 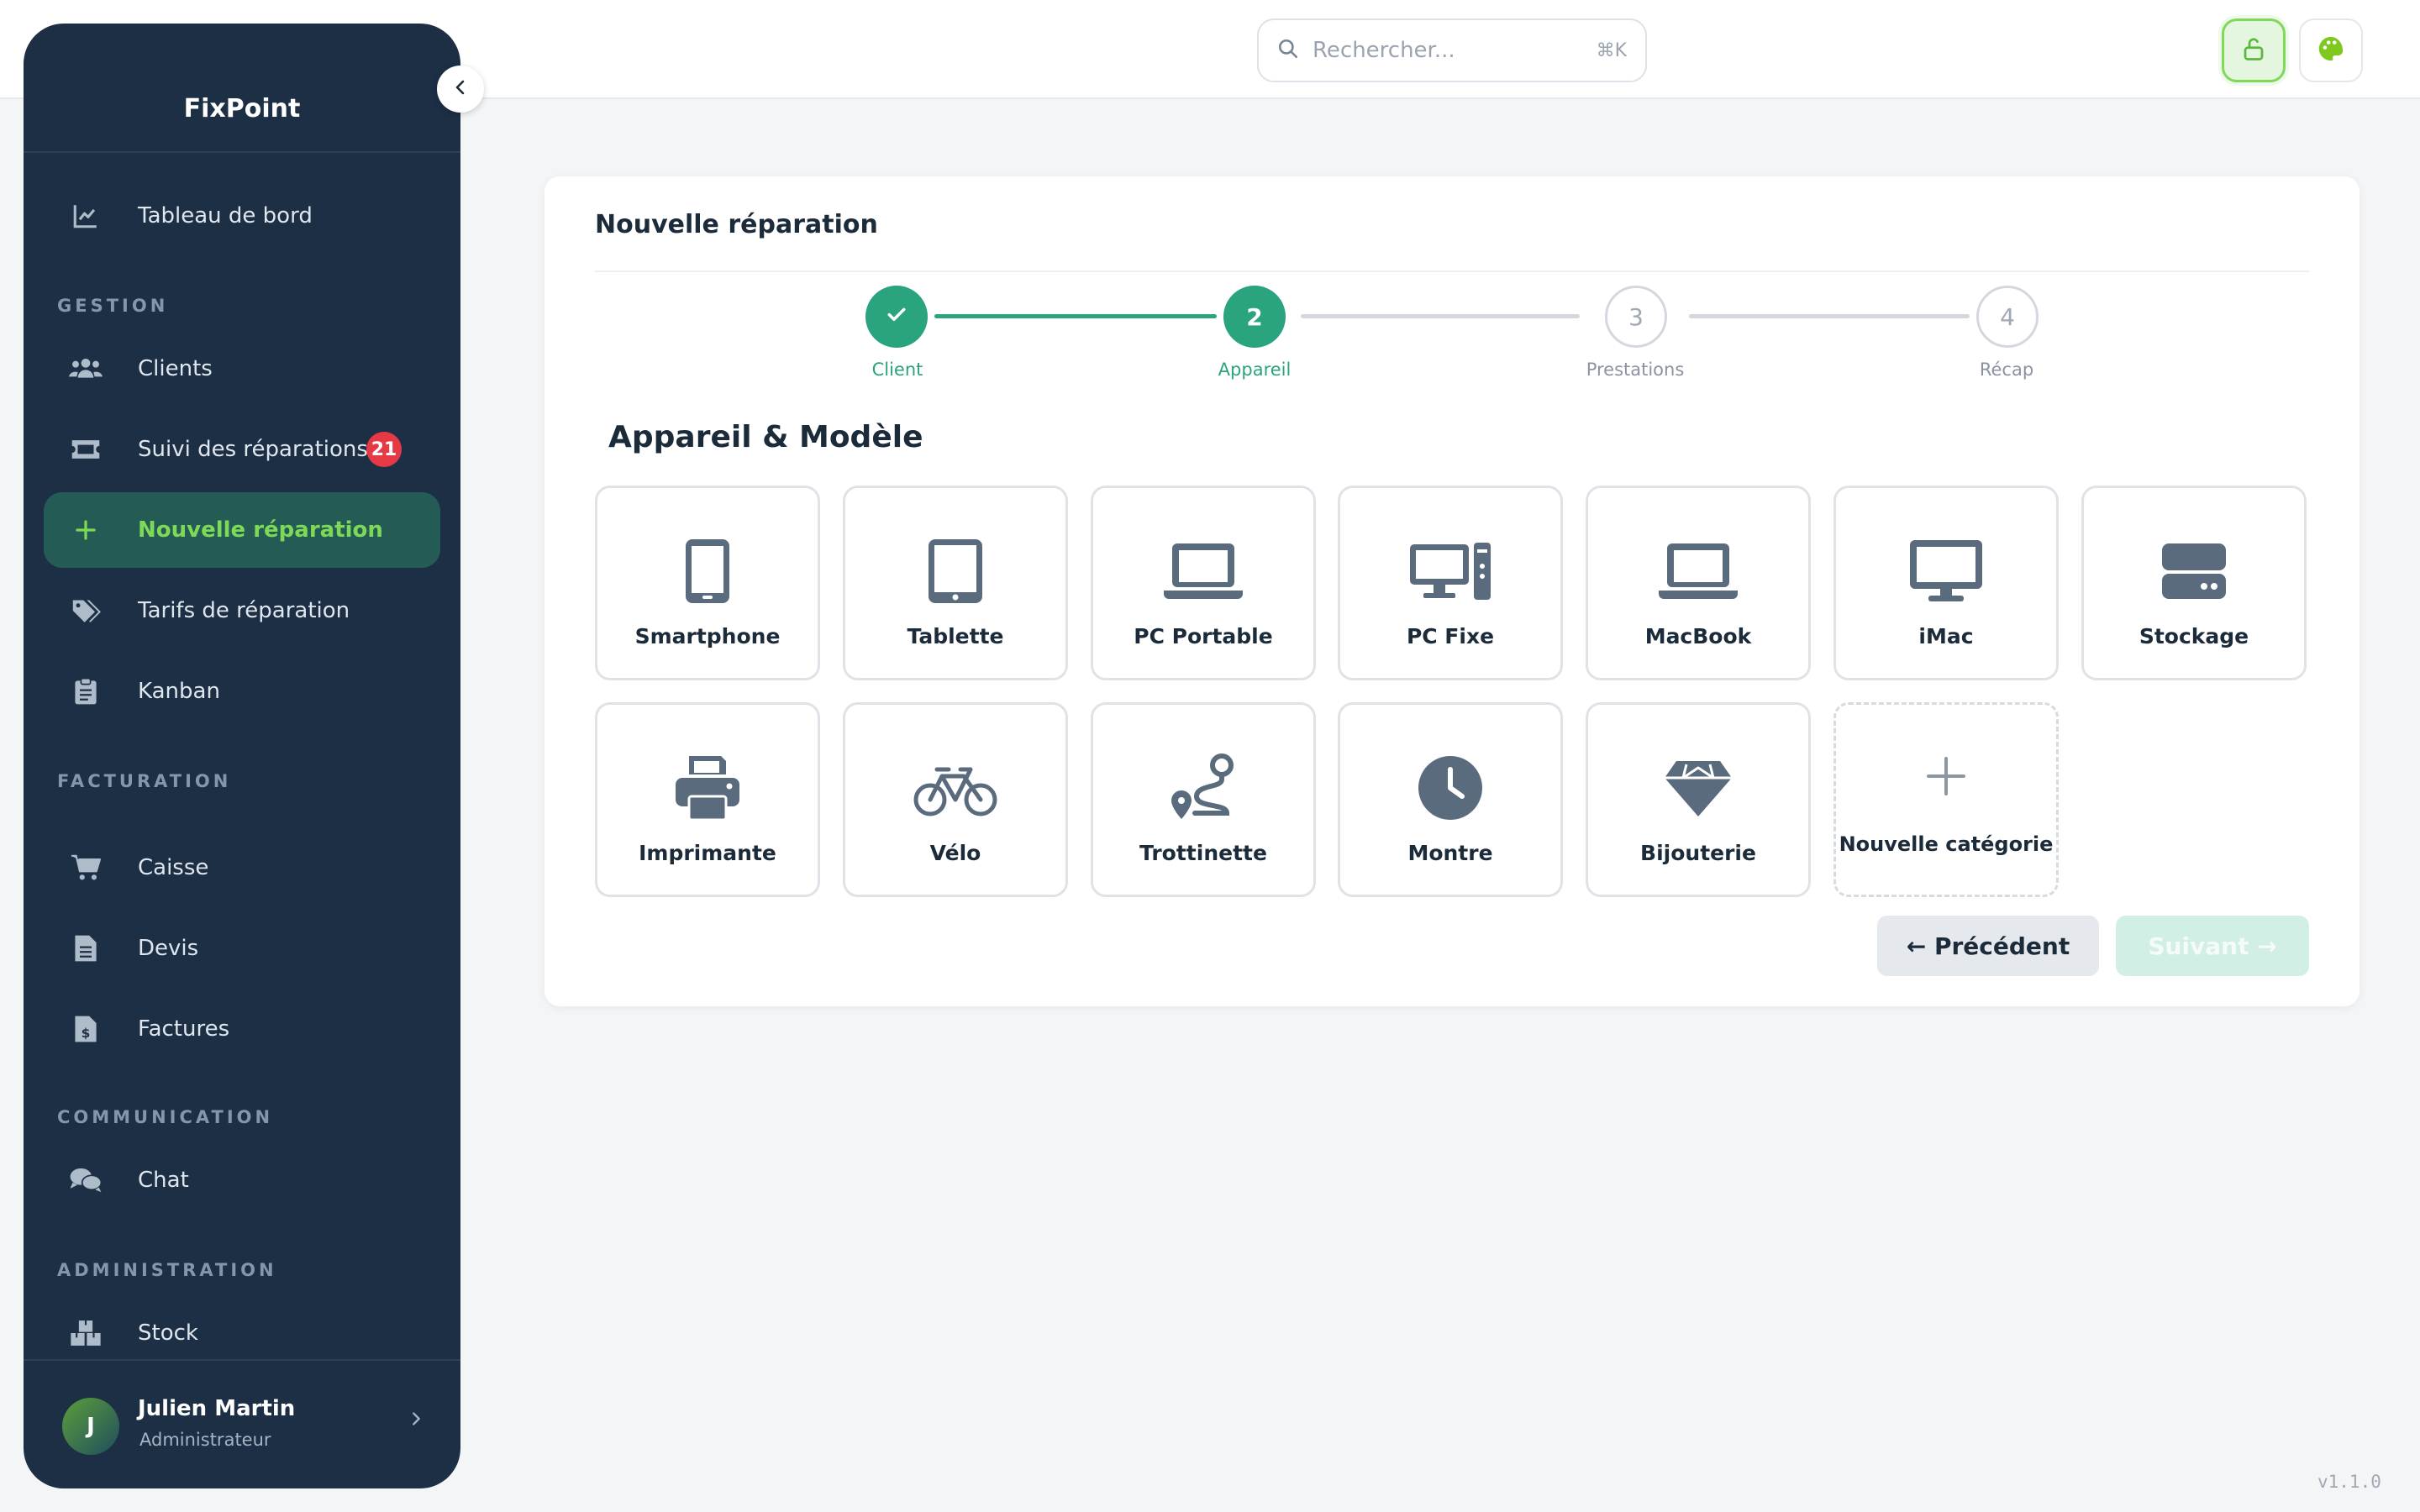 What do you see at coordinates (242, 108) in the screenshot?
I see `brand-logo: FixPoint` at bounding box center [242, 108].